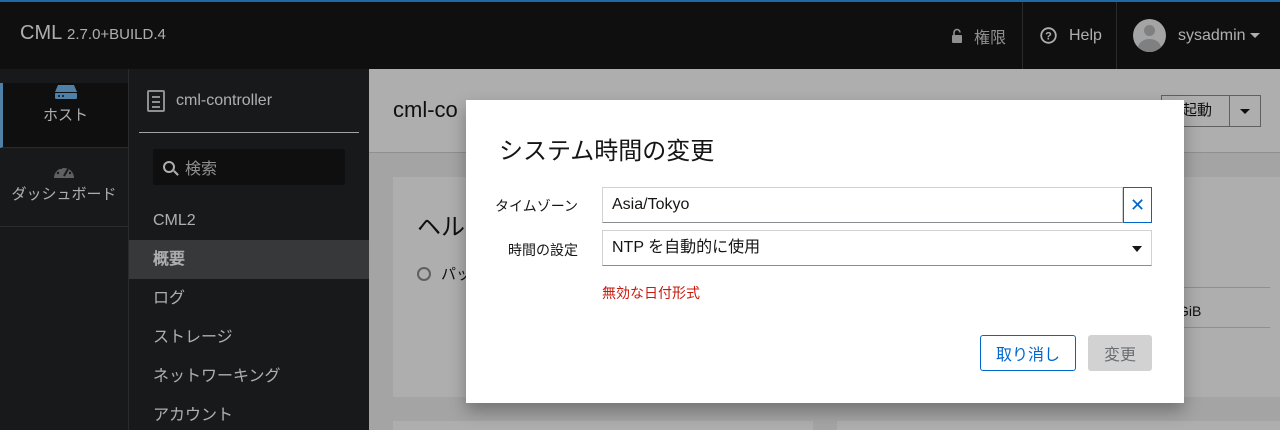 This screenshot has width=1280, height=430. Describe the element at coordinates (536, 206) in the screenshot. I see `timezone-label: タイムゾーン` at that location.